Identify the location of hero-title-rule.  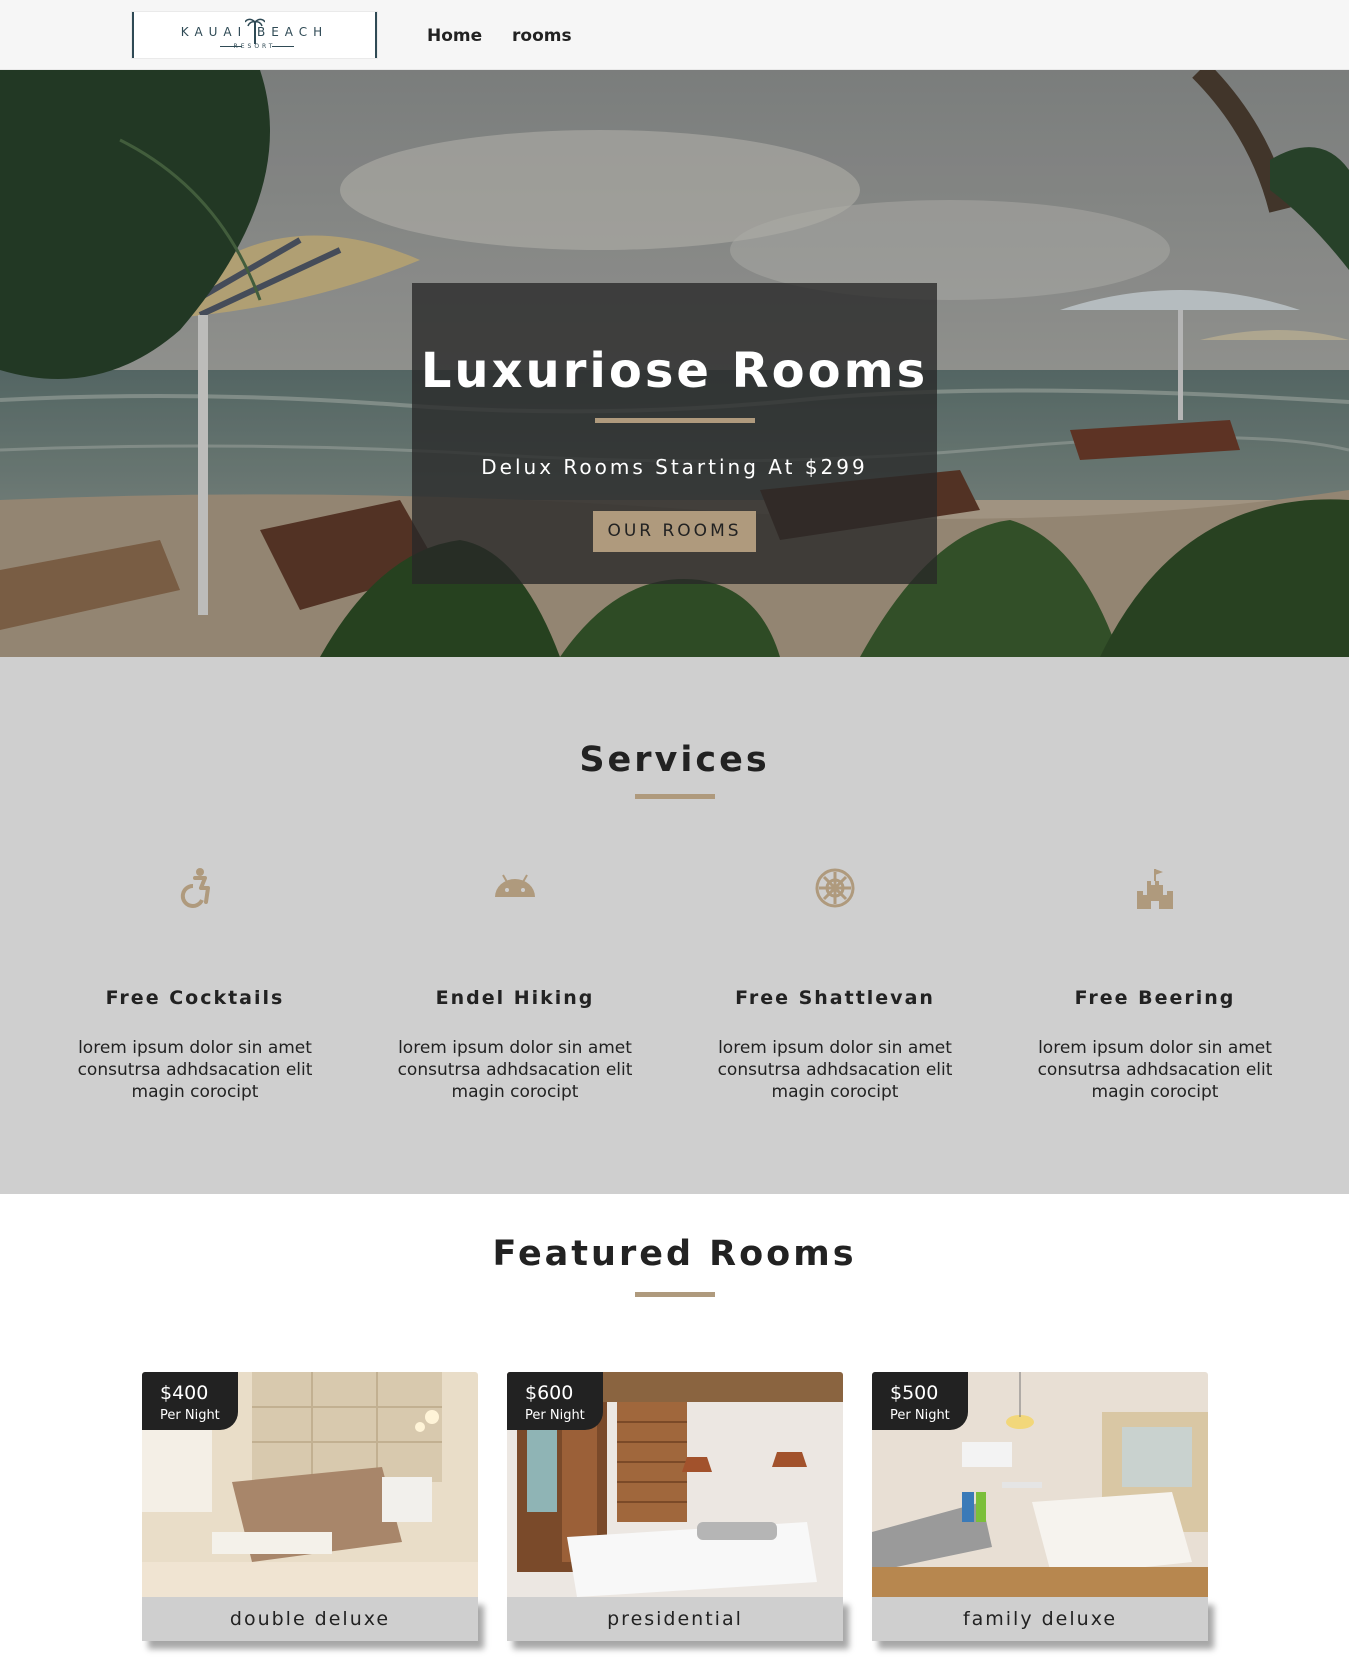
(675, 420).